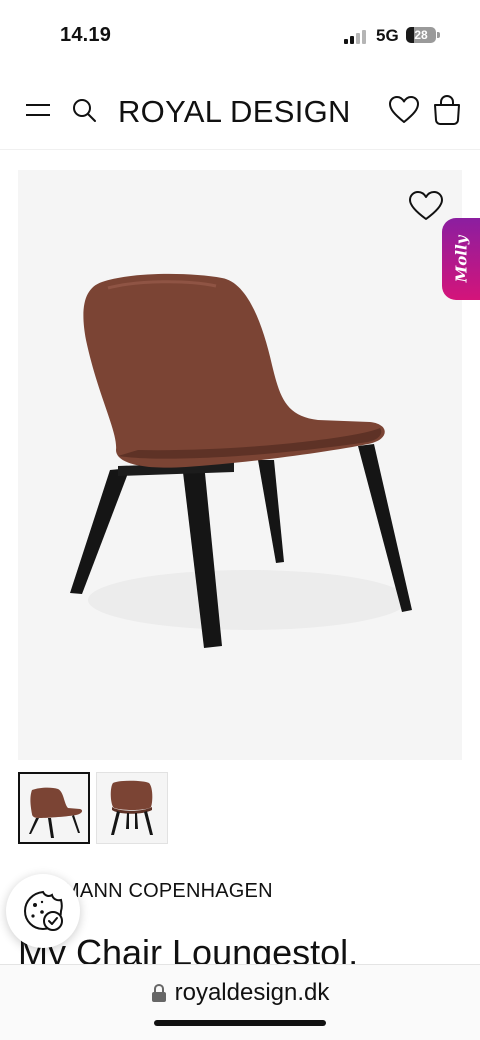 This screenshot has height=1040, width=480. I want to click on url-field: royaldesign.dk, so click(240, 993).